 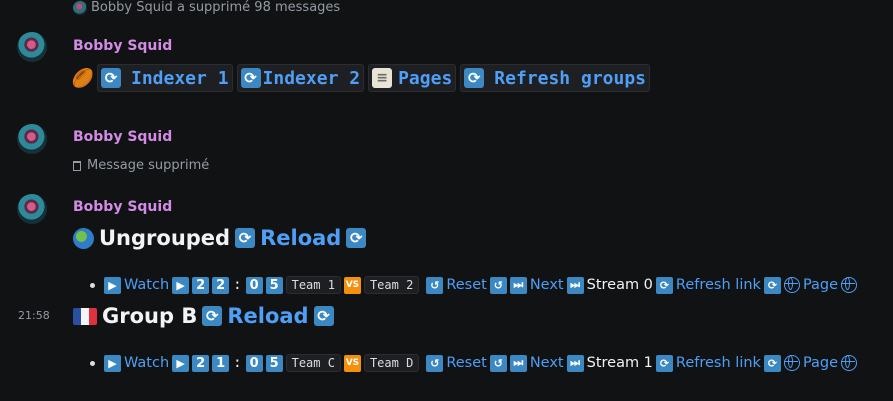 I want to click on indexer-2-label: Indexer 2, so click(x=311, y=78).